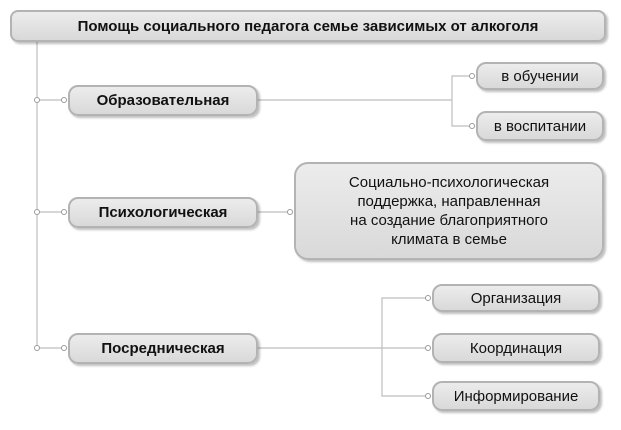 The width and height of the screenshot is (621, 430). I want to click on leaf-label: в обучении, so click(540, 76).